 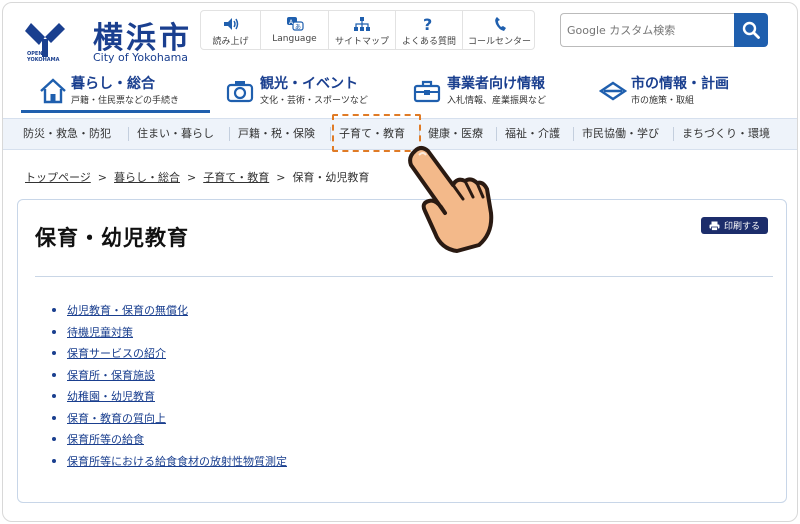 I want to click on sitemap-icon, so click(x=362, y=24).